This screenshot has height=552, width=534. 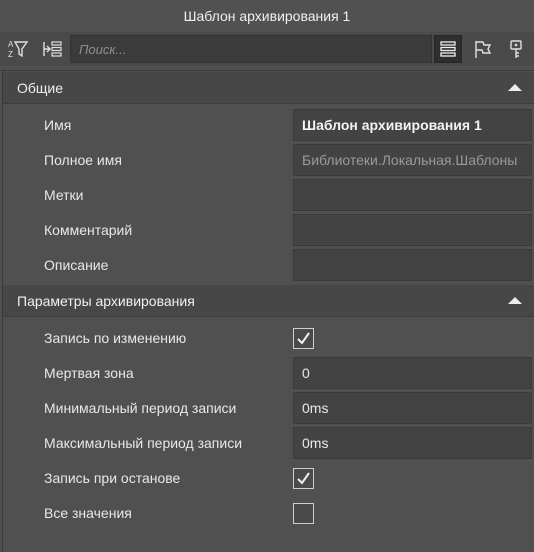 What do you see at coordinates (268, 159) in the screenshot?
I see `property-row-full-name: Полное имя Библиотеки.Локальная.Шаблоны` at bounding box center [268, 159].